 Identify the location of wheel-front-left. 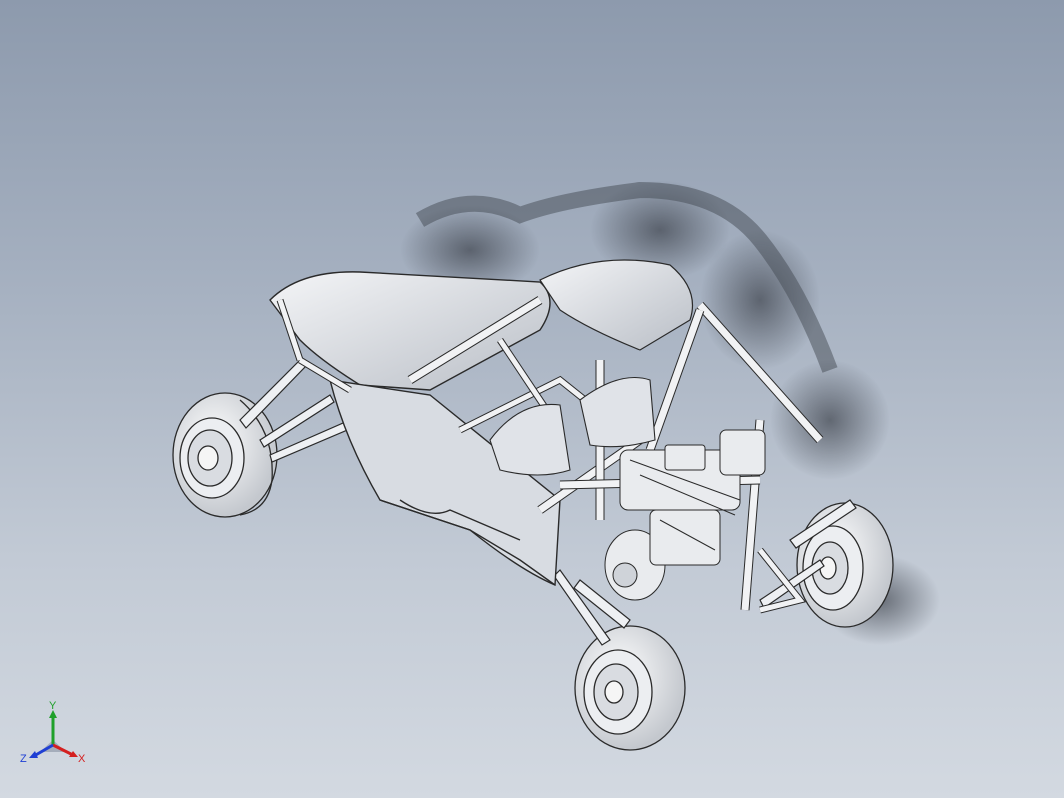
(630, 688).